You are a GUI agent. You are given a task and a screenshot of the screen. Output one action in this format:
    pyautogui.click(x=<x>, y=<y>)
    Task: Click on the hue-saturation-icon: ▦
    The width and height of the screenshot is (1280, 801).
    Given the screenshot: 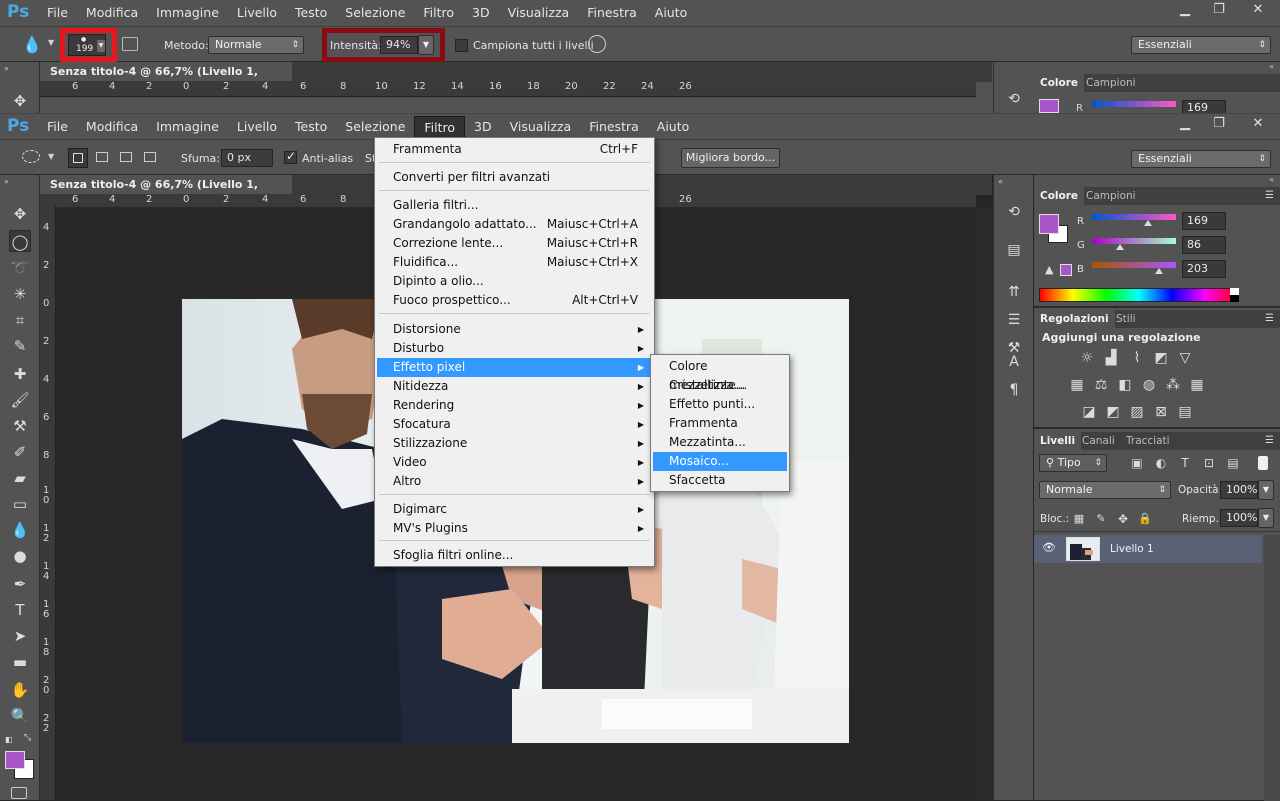 What is the action you would take?
    pyautogui.click(x=1077, y=385)
    